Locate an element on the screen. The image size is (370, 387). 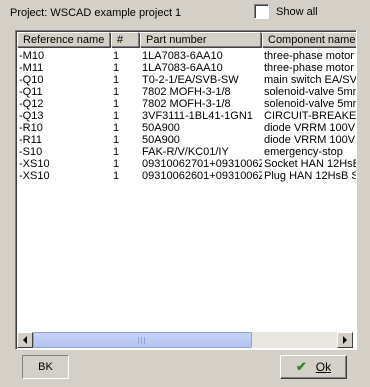
cell-reference-name: -R11 is located at coordinates (31, 140).